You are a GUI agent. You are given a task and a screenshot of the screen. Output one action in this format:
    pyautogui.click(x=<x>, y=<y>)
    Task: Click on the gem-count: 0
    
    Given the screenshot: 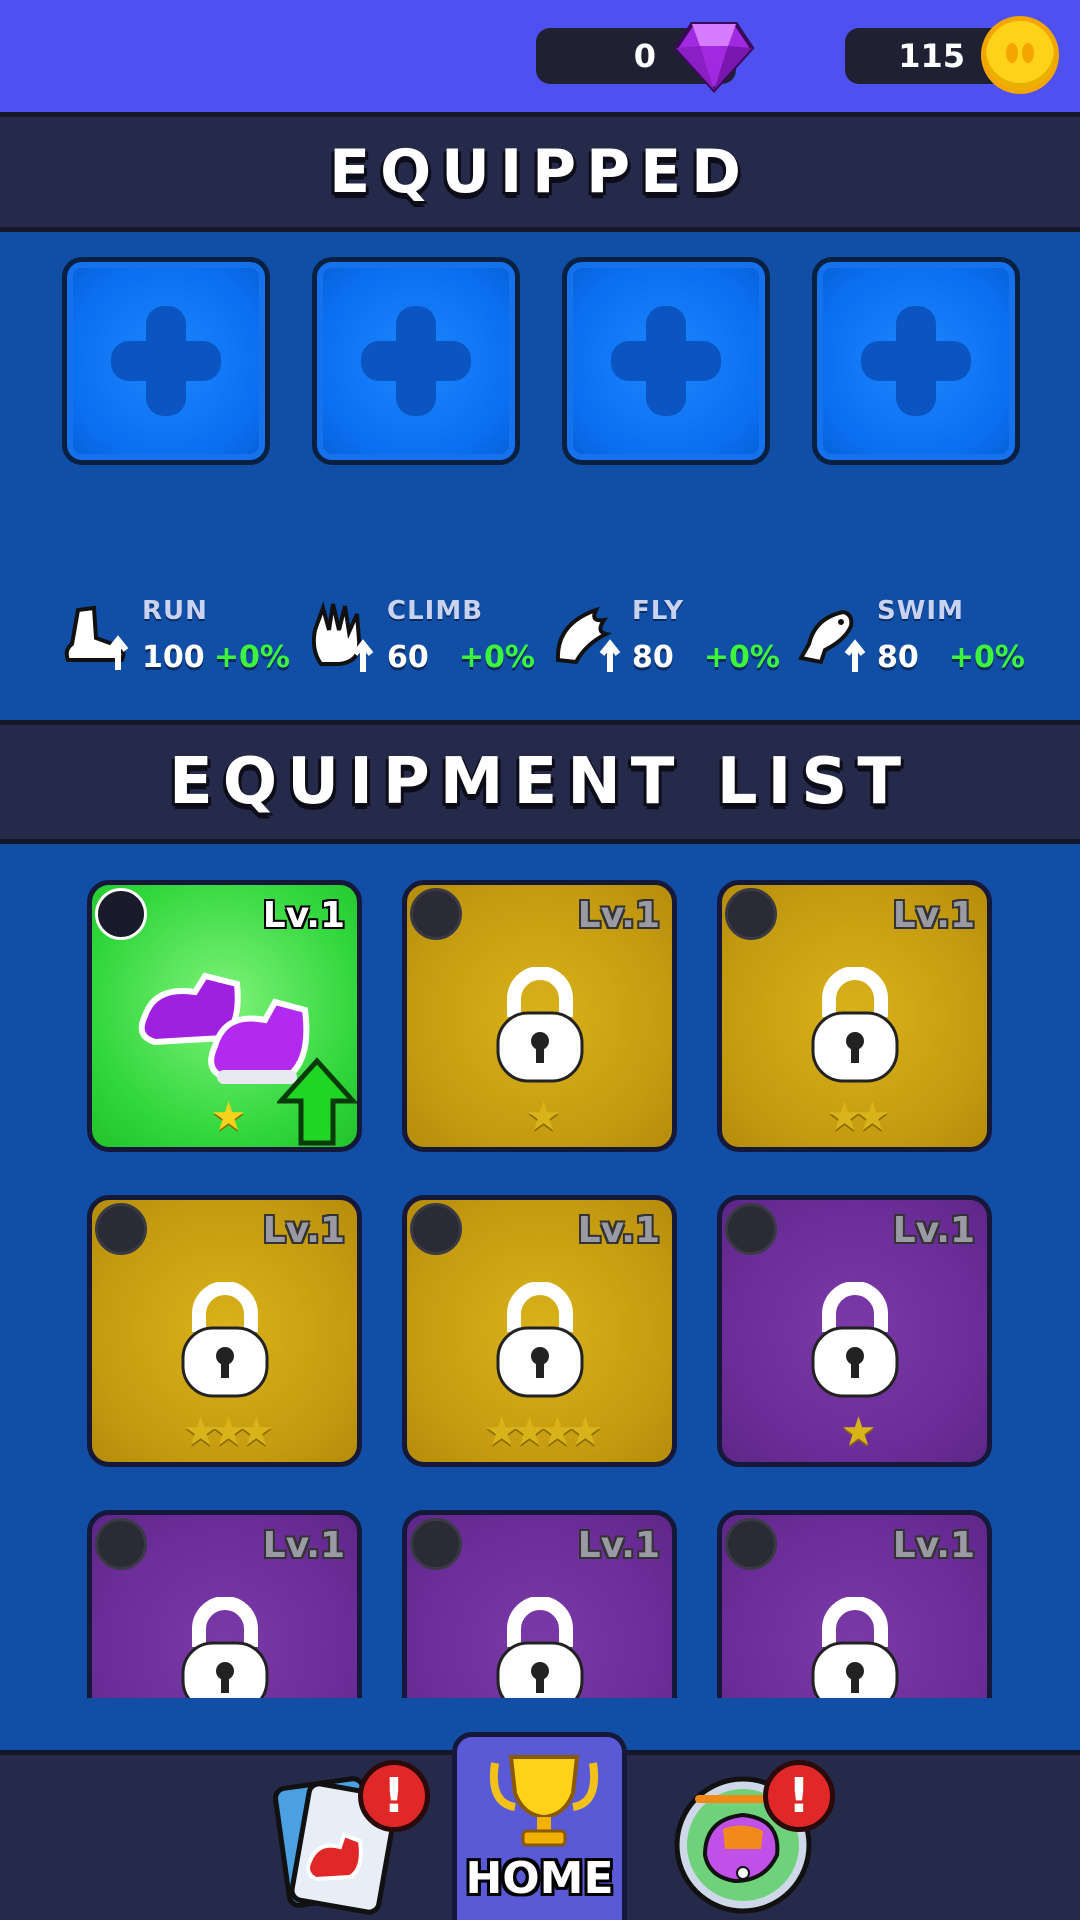 What is the action you would take?
    pyautogui.click(x=644, y=56)
    